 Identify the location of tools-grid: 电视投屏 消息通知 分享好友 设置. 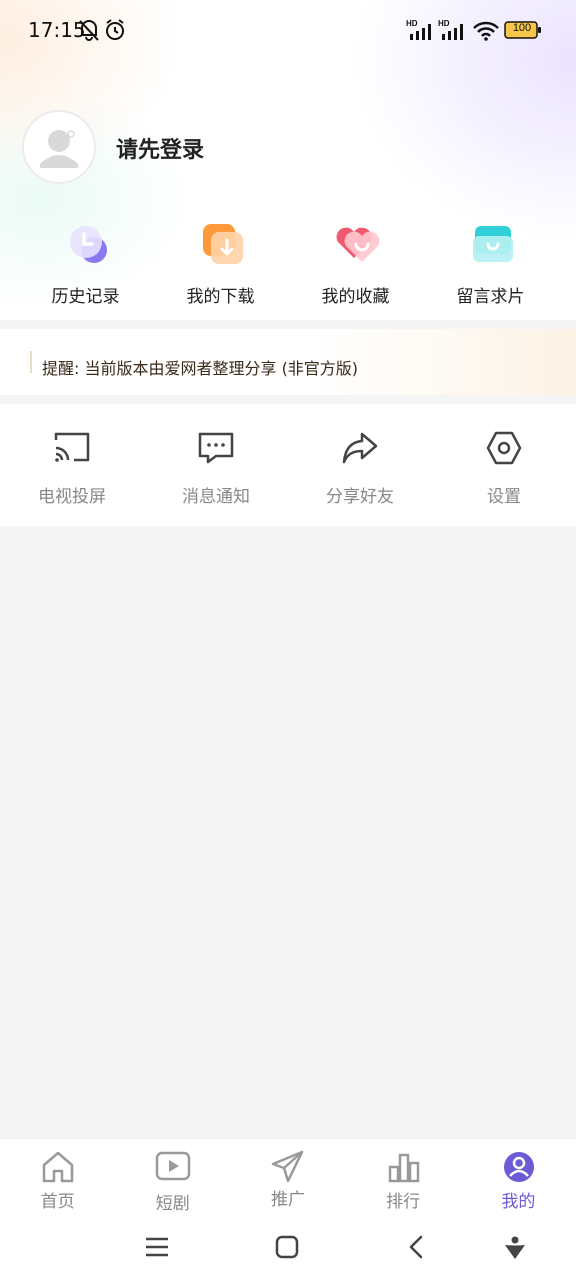
(288, 465).